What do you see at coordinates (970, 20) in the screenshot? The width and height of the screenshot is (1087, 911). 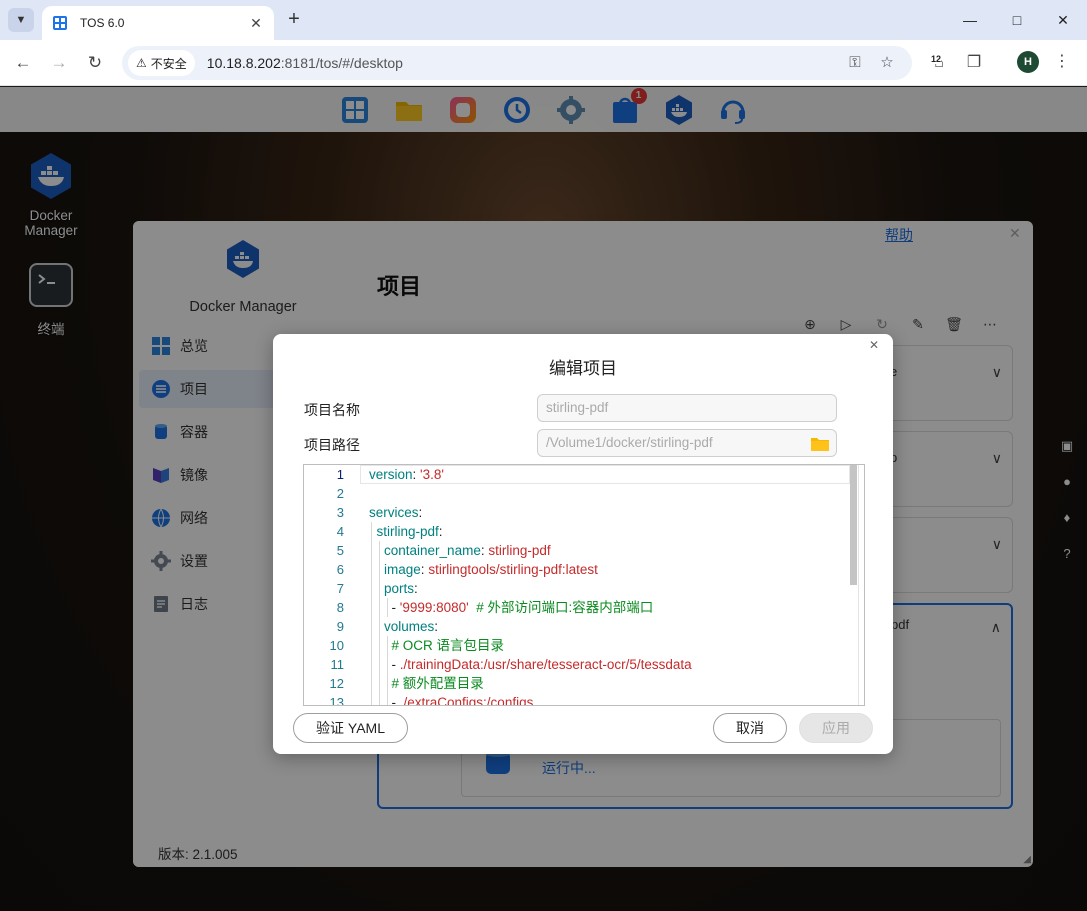 I see `minimize-window-icon: —` at bounding box center [970, 20].